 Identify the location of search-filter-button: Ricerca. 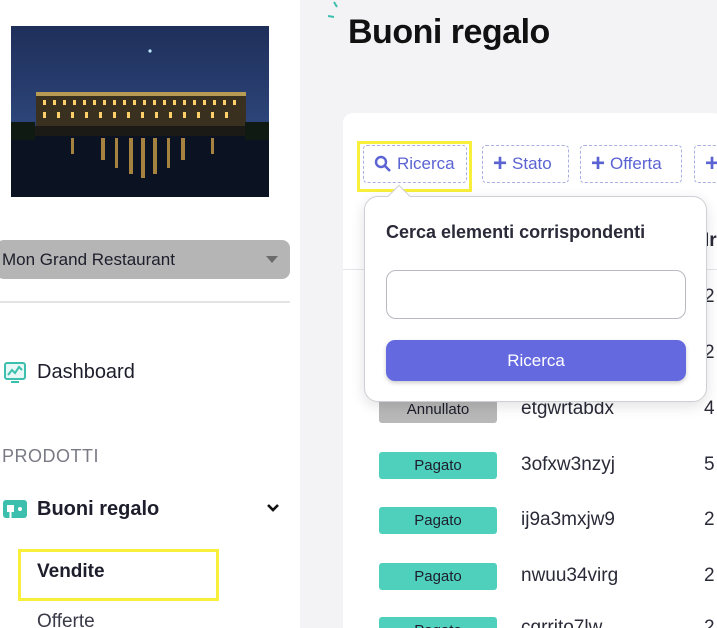
(415, 164).